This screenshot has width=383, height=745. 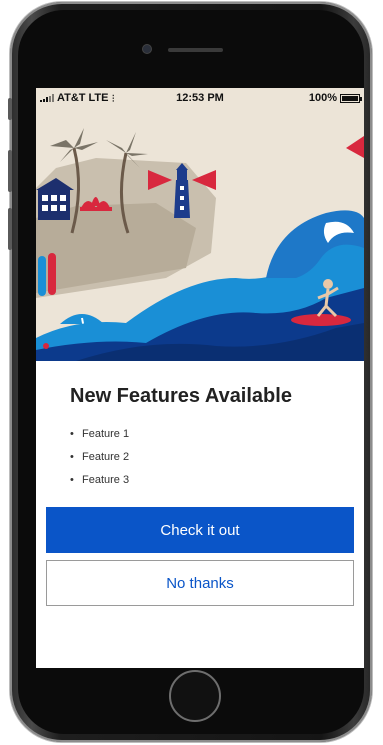 I want to click on battery-percent: 100%, so click(x=322, y=98).